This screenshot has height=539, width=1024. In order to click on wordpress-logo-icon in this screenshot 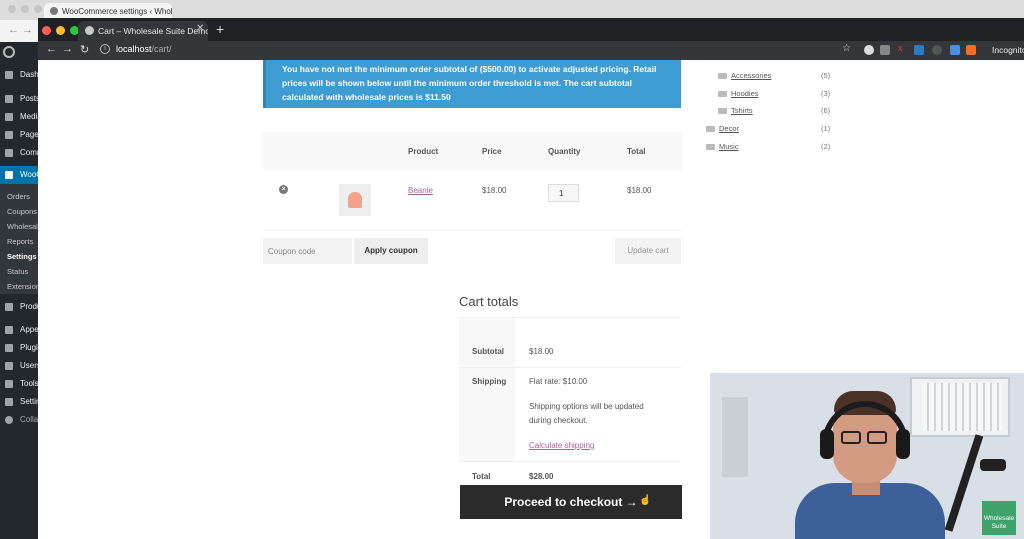, I will do `click(9, 52)`.